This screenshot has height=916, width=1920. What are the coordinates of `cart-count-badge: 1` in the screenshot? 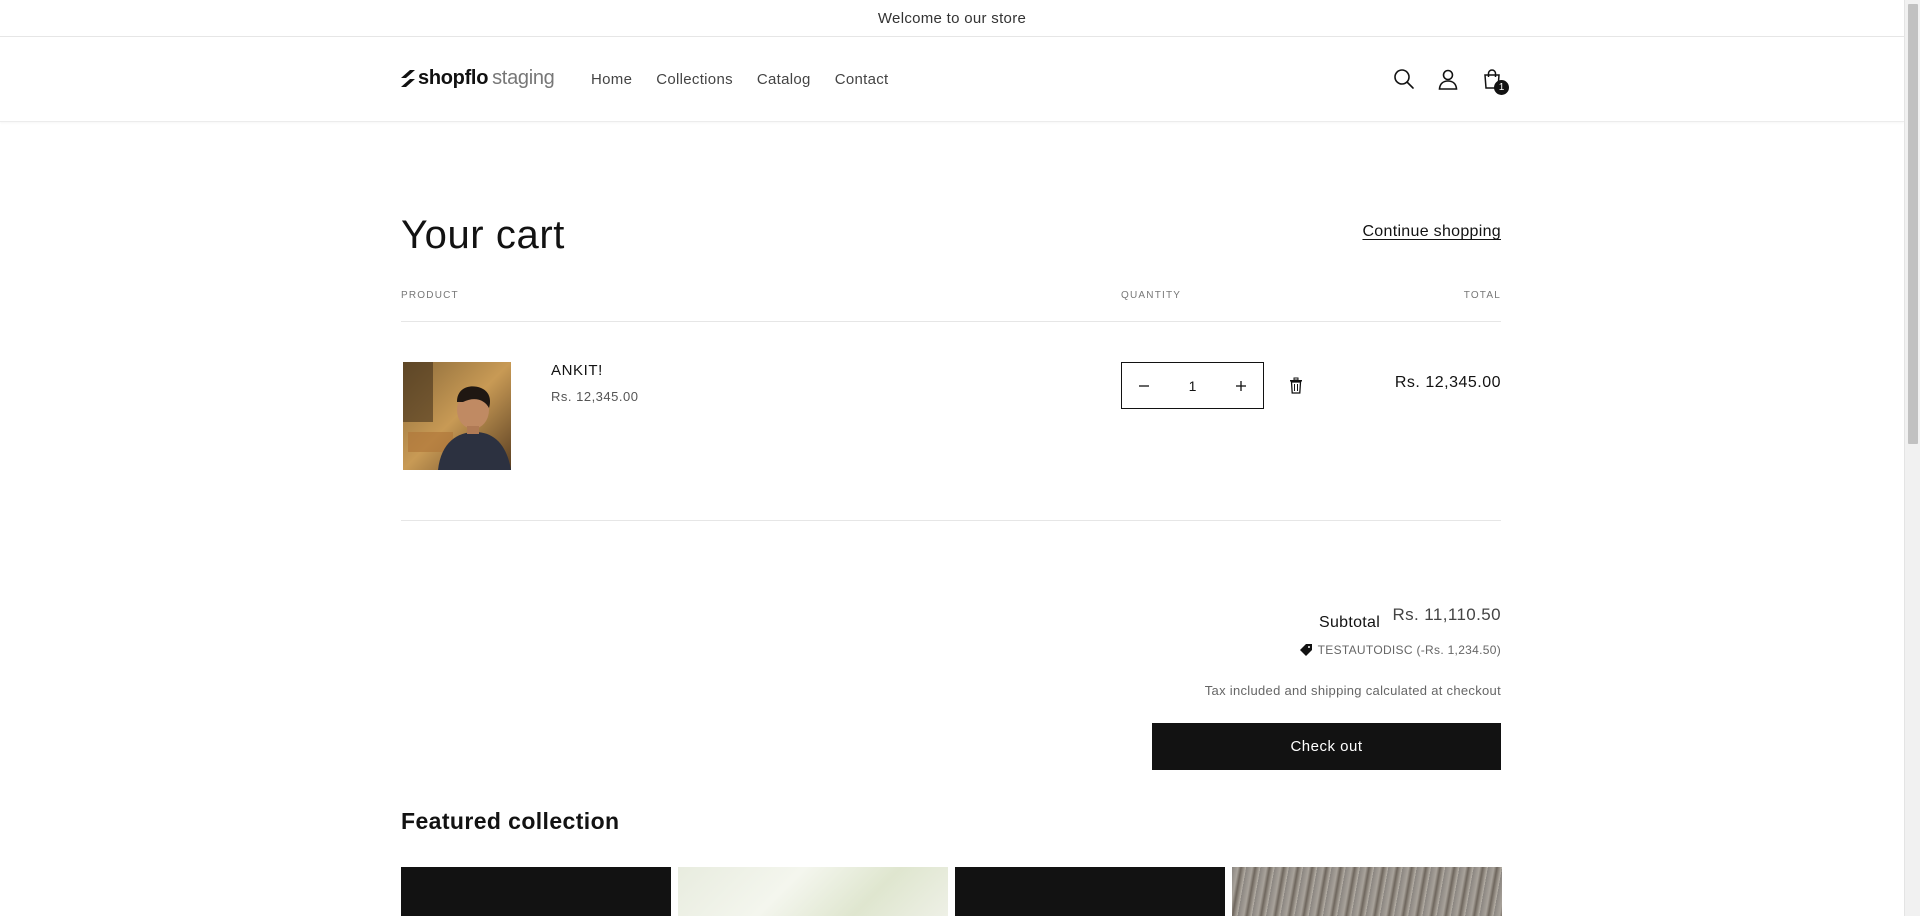 It's located at (1501, 87).